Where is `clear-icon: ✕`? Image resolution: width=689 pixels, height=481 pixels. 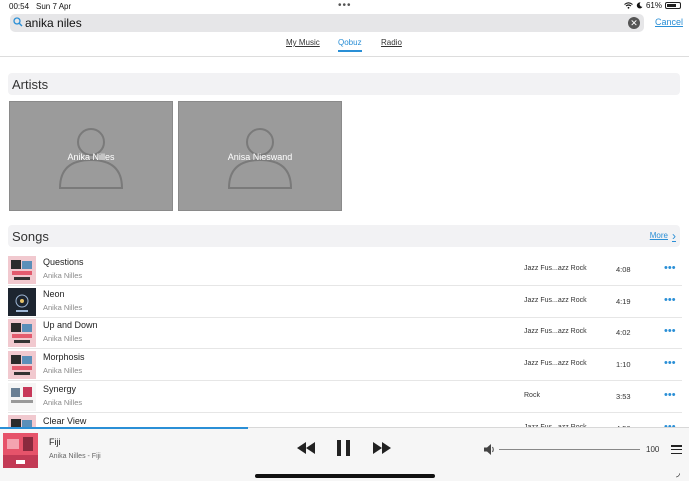
clear-icon: ✕ is located at coordinates (634, 23).